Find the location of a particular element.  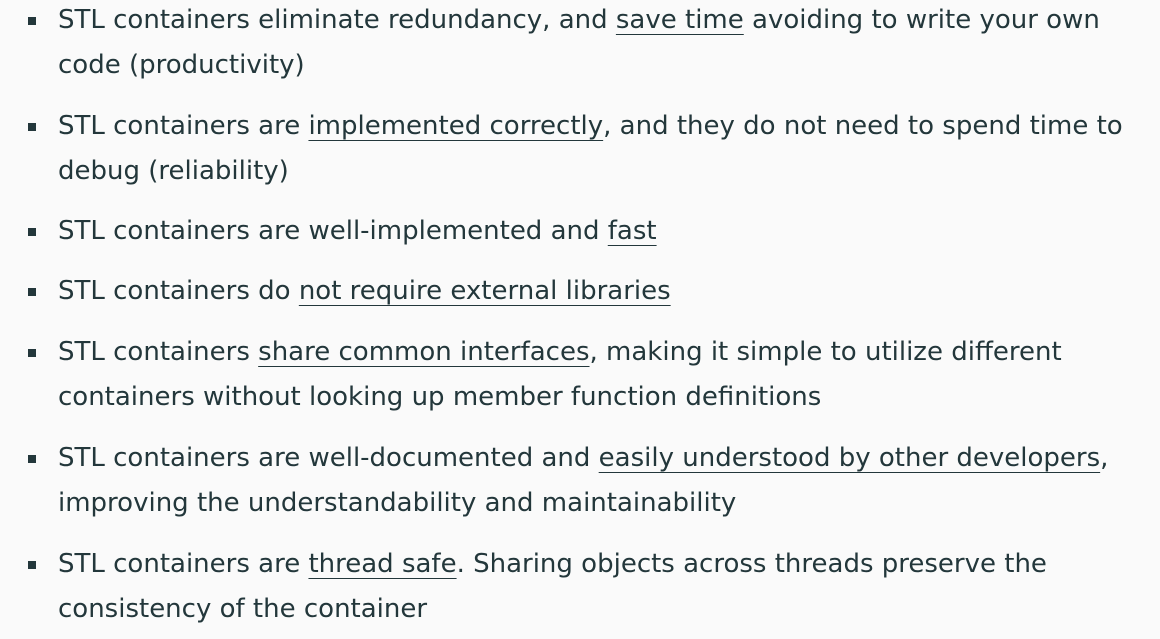

bullet-emphasis: fast is located at coordinates (632, 231).